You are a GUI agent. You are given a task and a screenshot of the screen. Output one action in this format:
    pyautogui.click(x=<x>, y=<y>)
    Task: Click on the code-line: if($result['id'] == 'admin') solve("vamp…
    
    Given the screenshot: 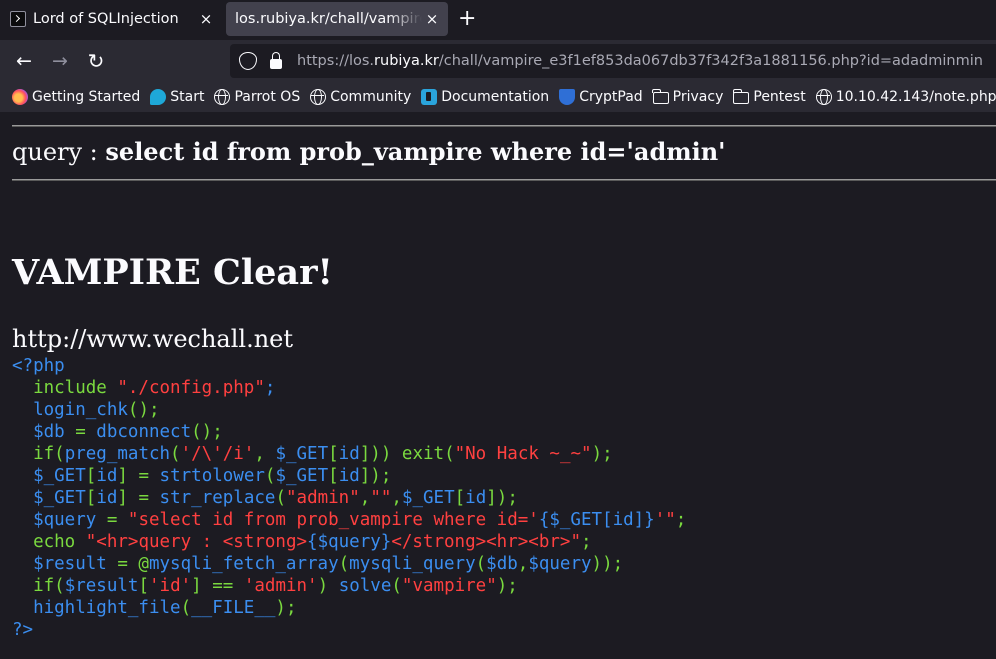 What is the action you would take?
    pyautogui.click(x=349, y=586)
    